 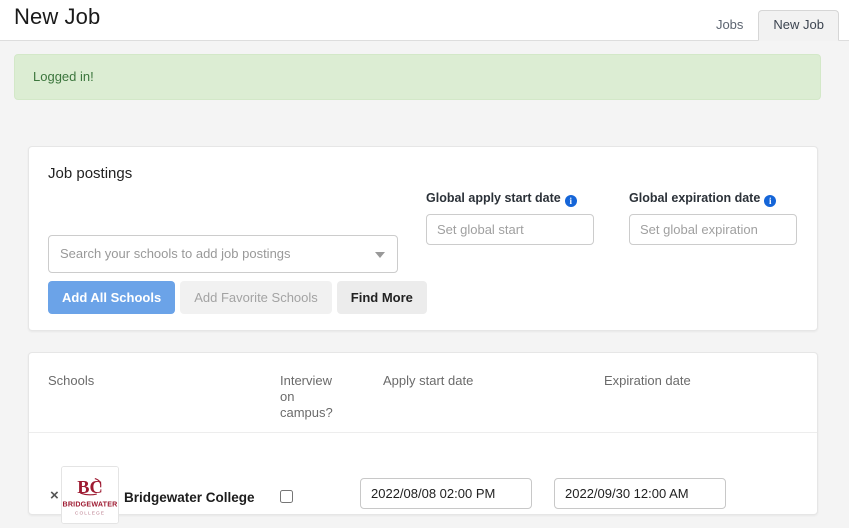 What do you see at coordinates (54, 495) in the screenshot?
I see `remove-school-icon: ×` at bounding box center [54, 495].